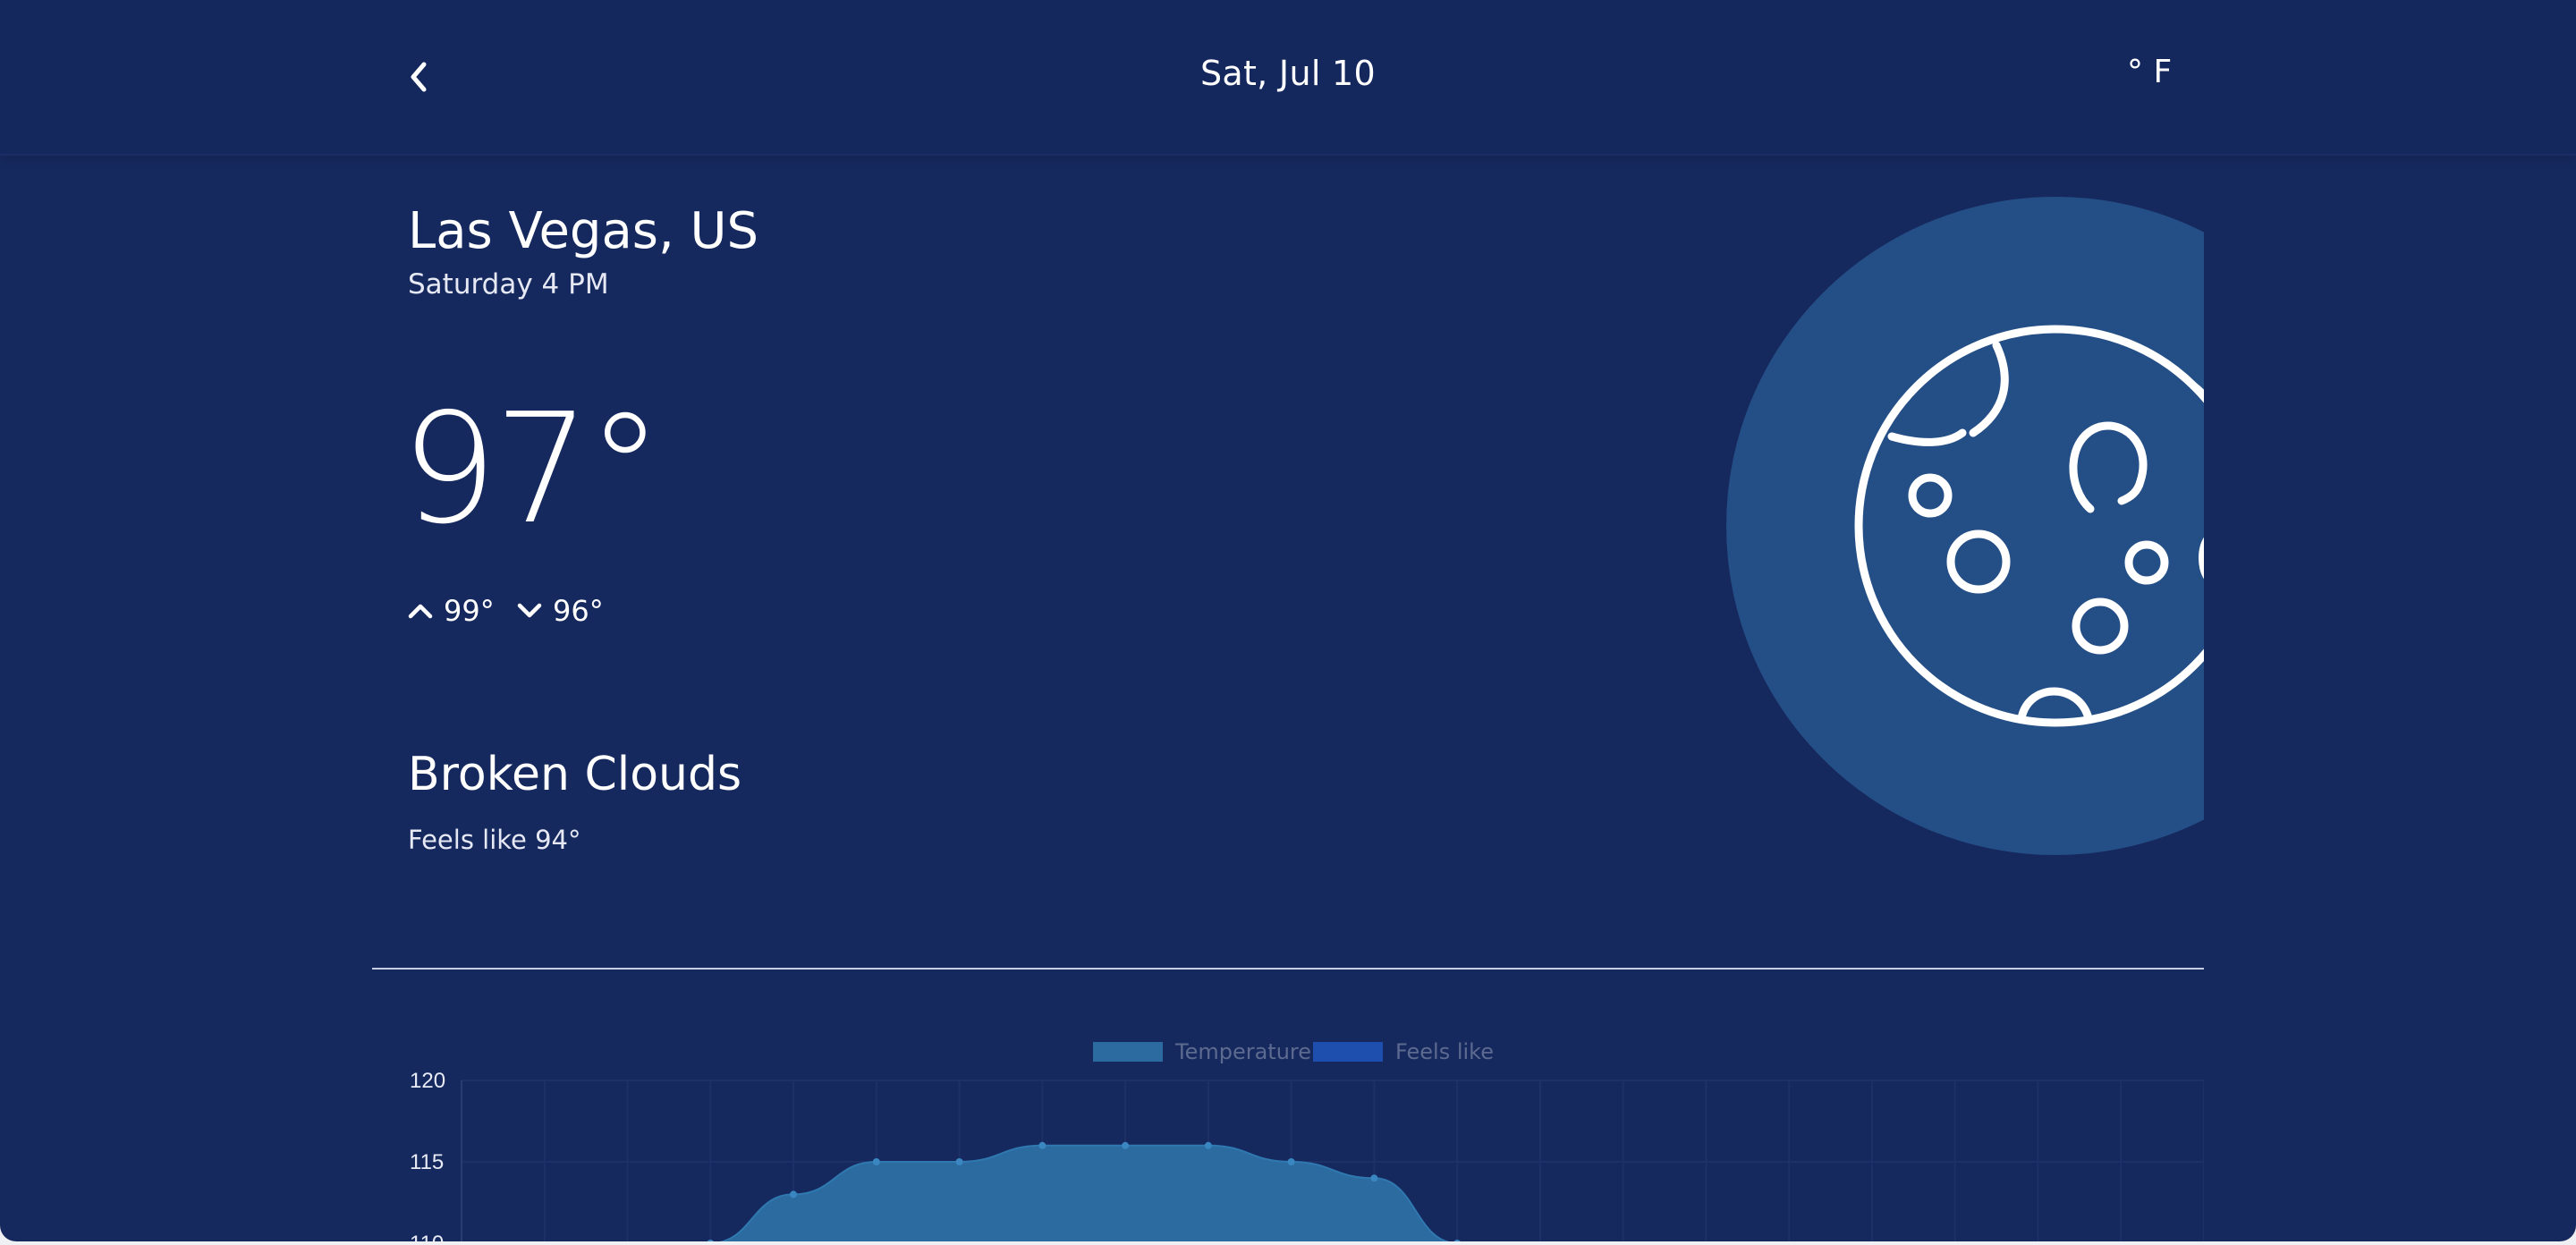 Image resolution: width=2576 pixels, height=1245 pixels. I want to click on high-temperature: 99°, so click(451, 611).